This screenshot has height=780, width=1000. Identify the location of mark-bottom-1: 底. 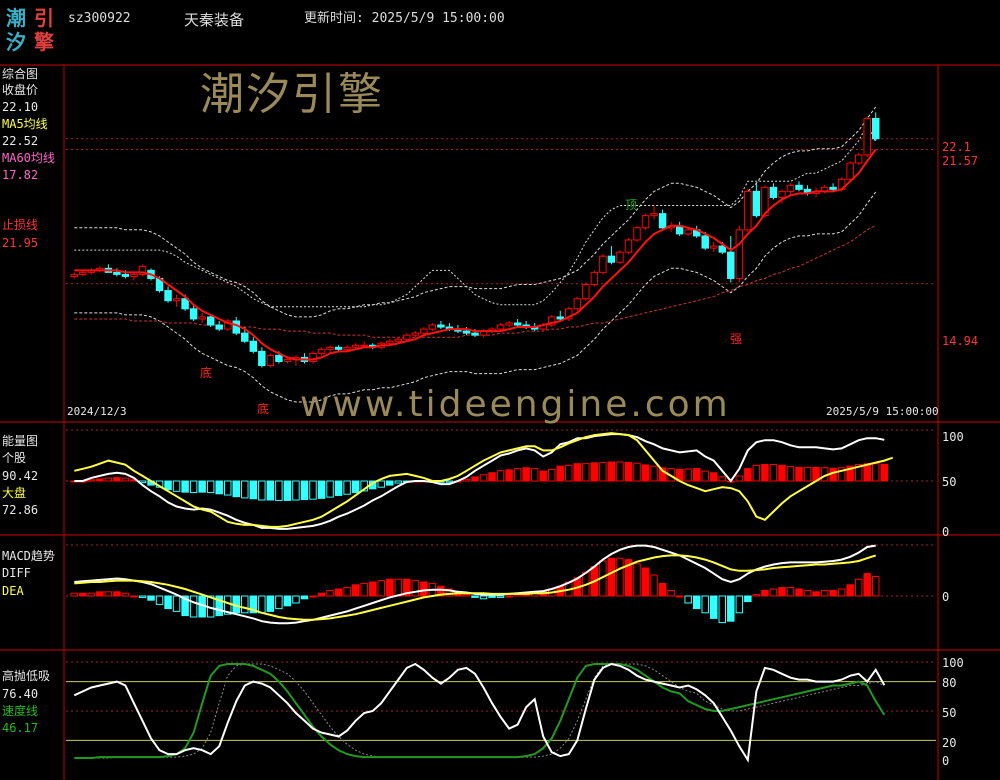
(206, 373).